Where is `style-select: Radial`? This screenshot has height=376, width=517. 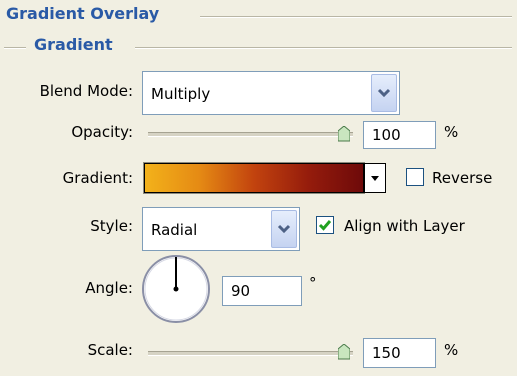
style-select: Radial is located at coordinates (221, 229).